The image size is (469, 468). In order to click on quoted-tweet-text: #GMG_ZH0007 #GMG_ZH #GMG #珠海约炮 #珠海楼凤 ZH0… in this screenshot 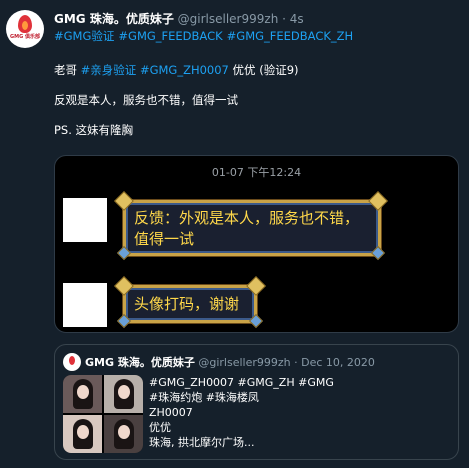, I will do `click(241, 412)`.